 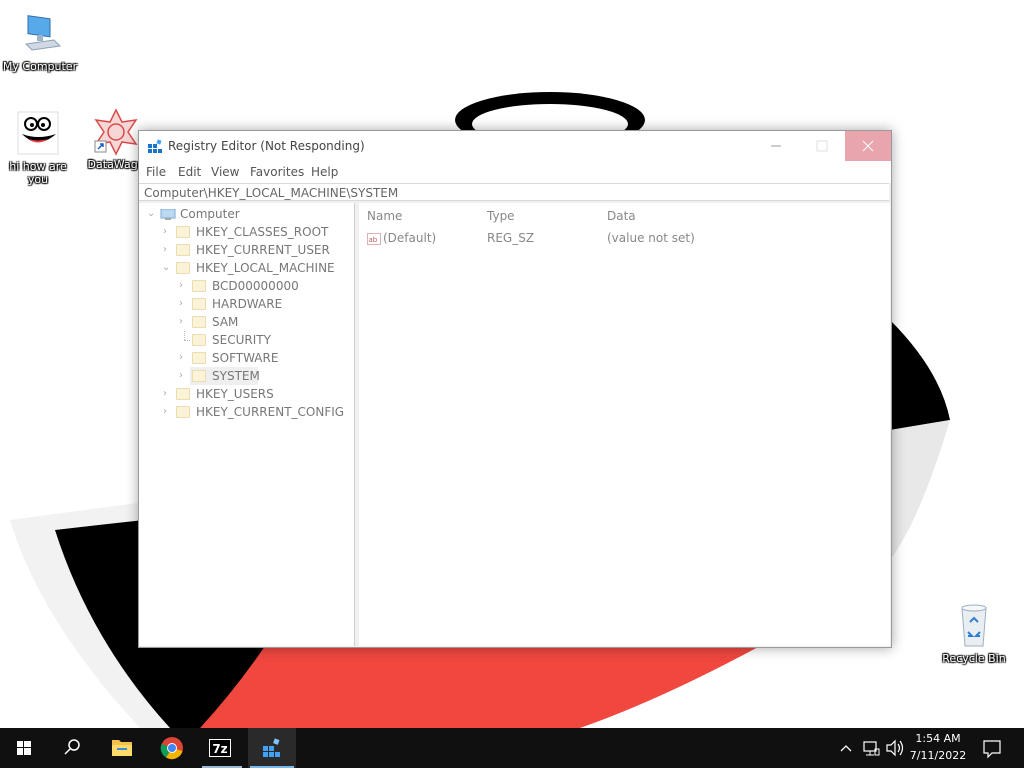 I want to click on volume-button, so click(x=895, y=748).